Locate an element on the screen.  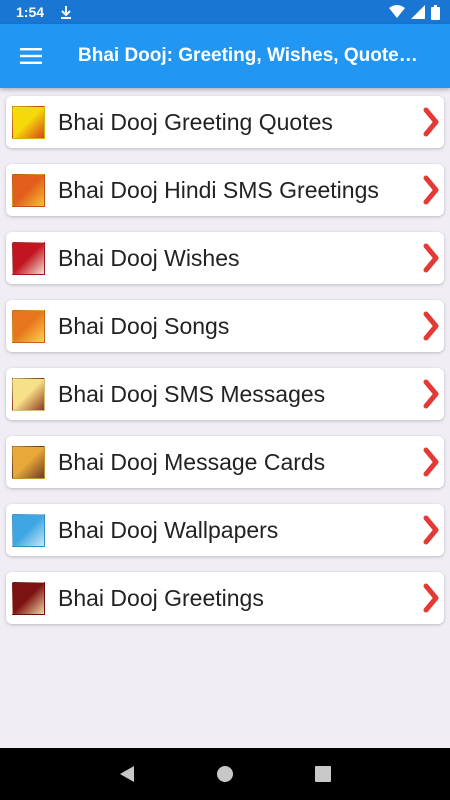
back-button is located at coordinates (127, 774).